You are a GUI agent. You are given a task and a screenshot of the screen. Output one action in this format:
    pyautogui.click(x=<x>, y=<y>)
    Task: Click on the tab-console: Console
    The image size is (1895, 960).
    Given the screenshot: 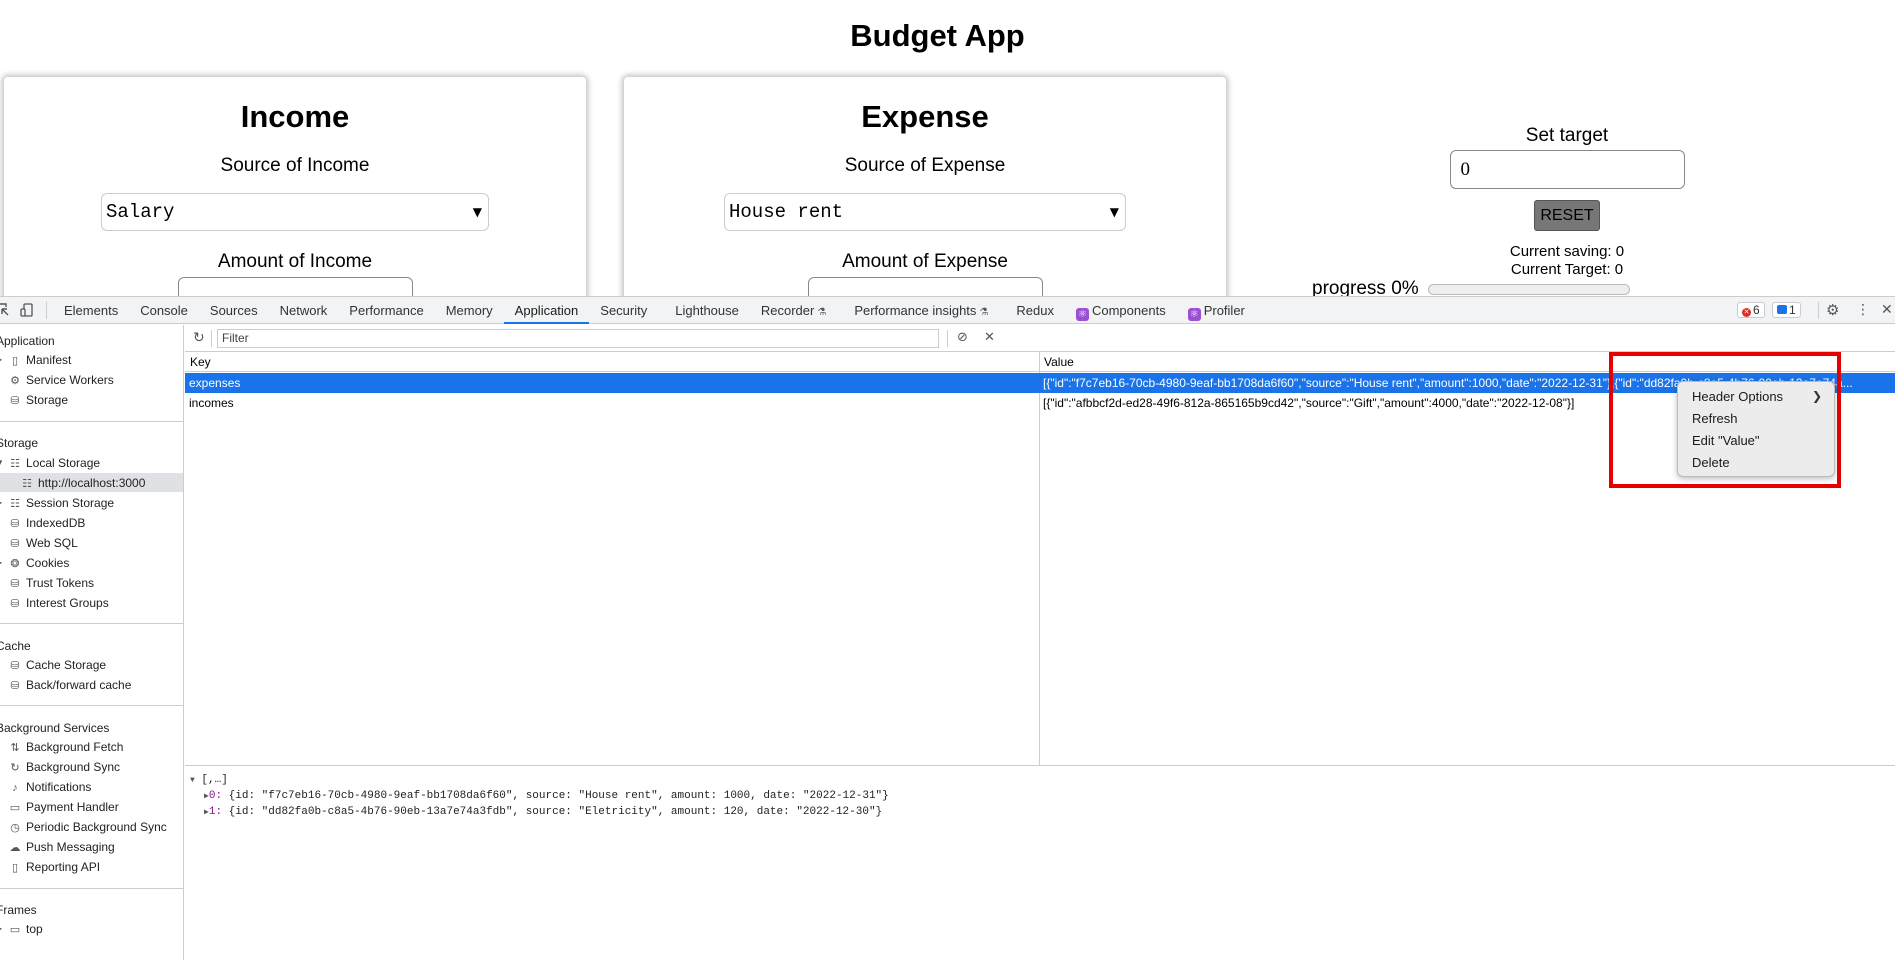 What is the action you would take?
    pyautogui.click(x=164, y=310)
    